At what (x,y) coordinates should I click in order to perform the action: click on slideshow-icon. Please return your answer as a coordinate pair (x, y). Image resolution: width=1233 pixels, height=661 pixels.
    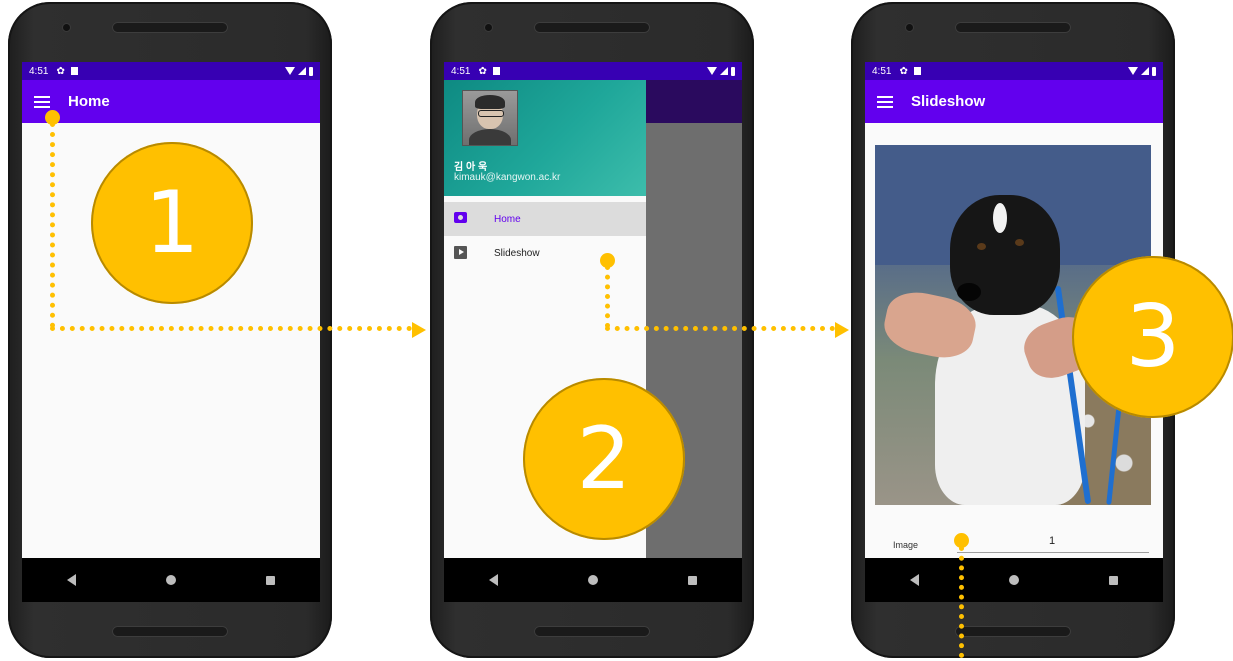
    Looking at the image, I should click on (460, 252).